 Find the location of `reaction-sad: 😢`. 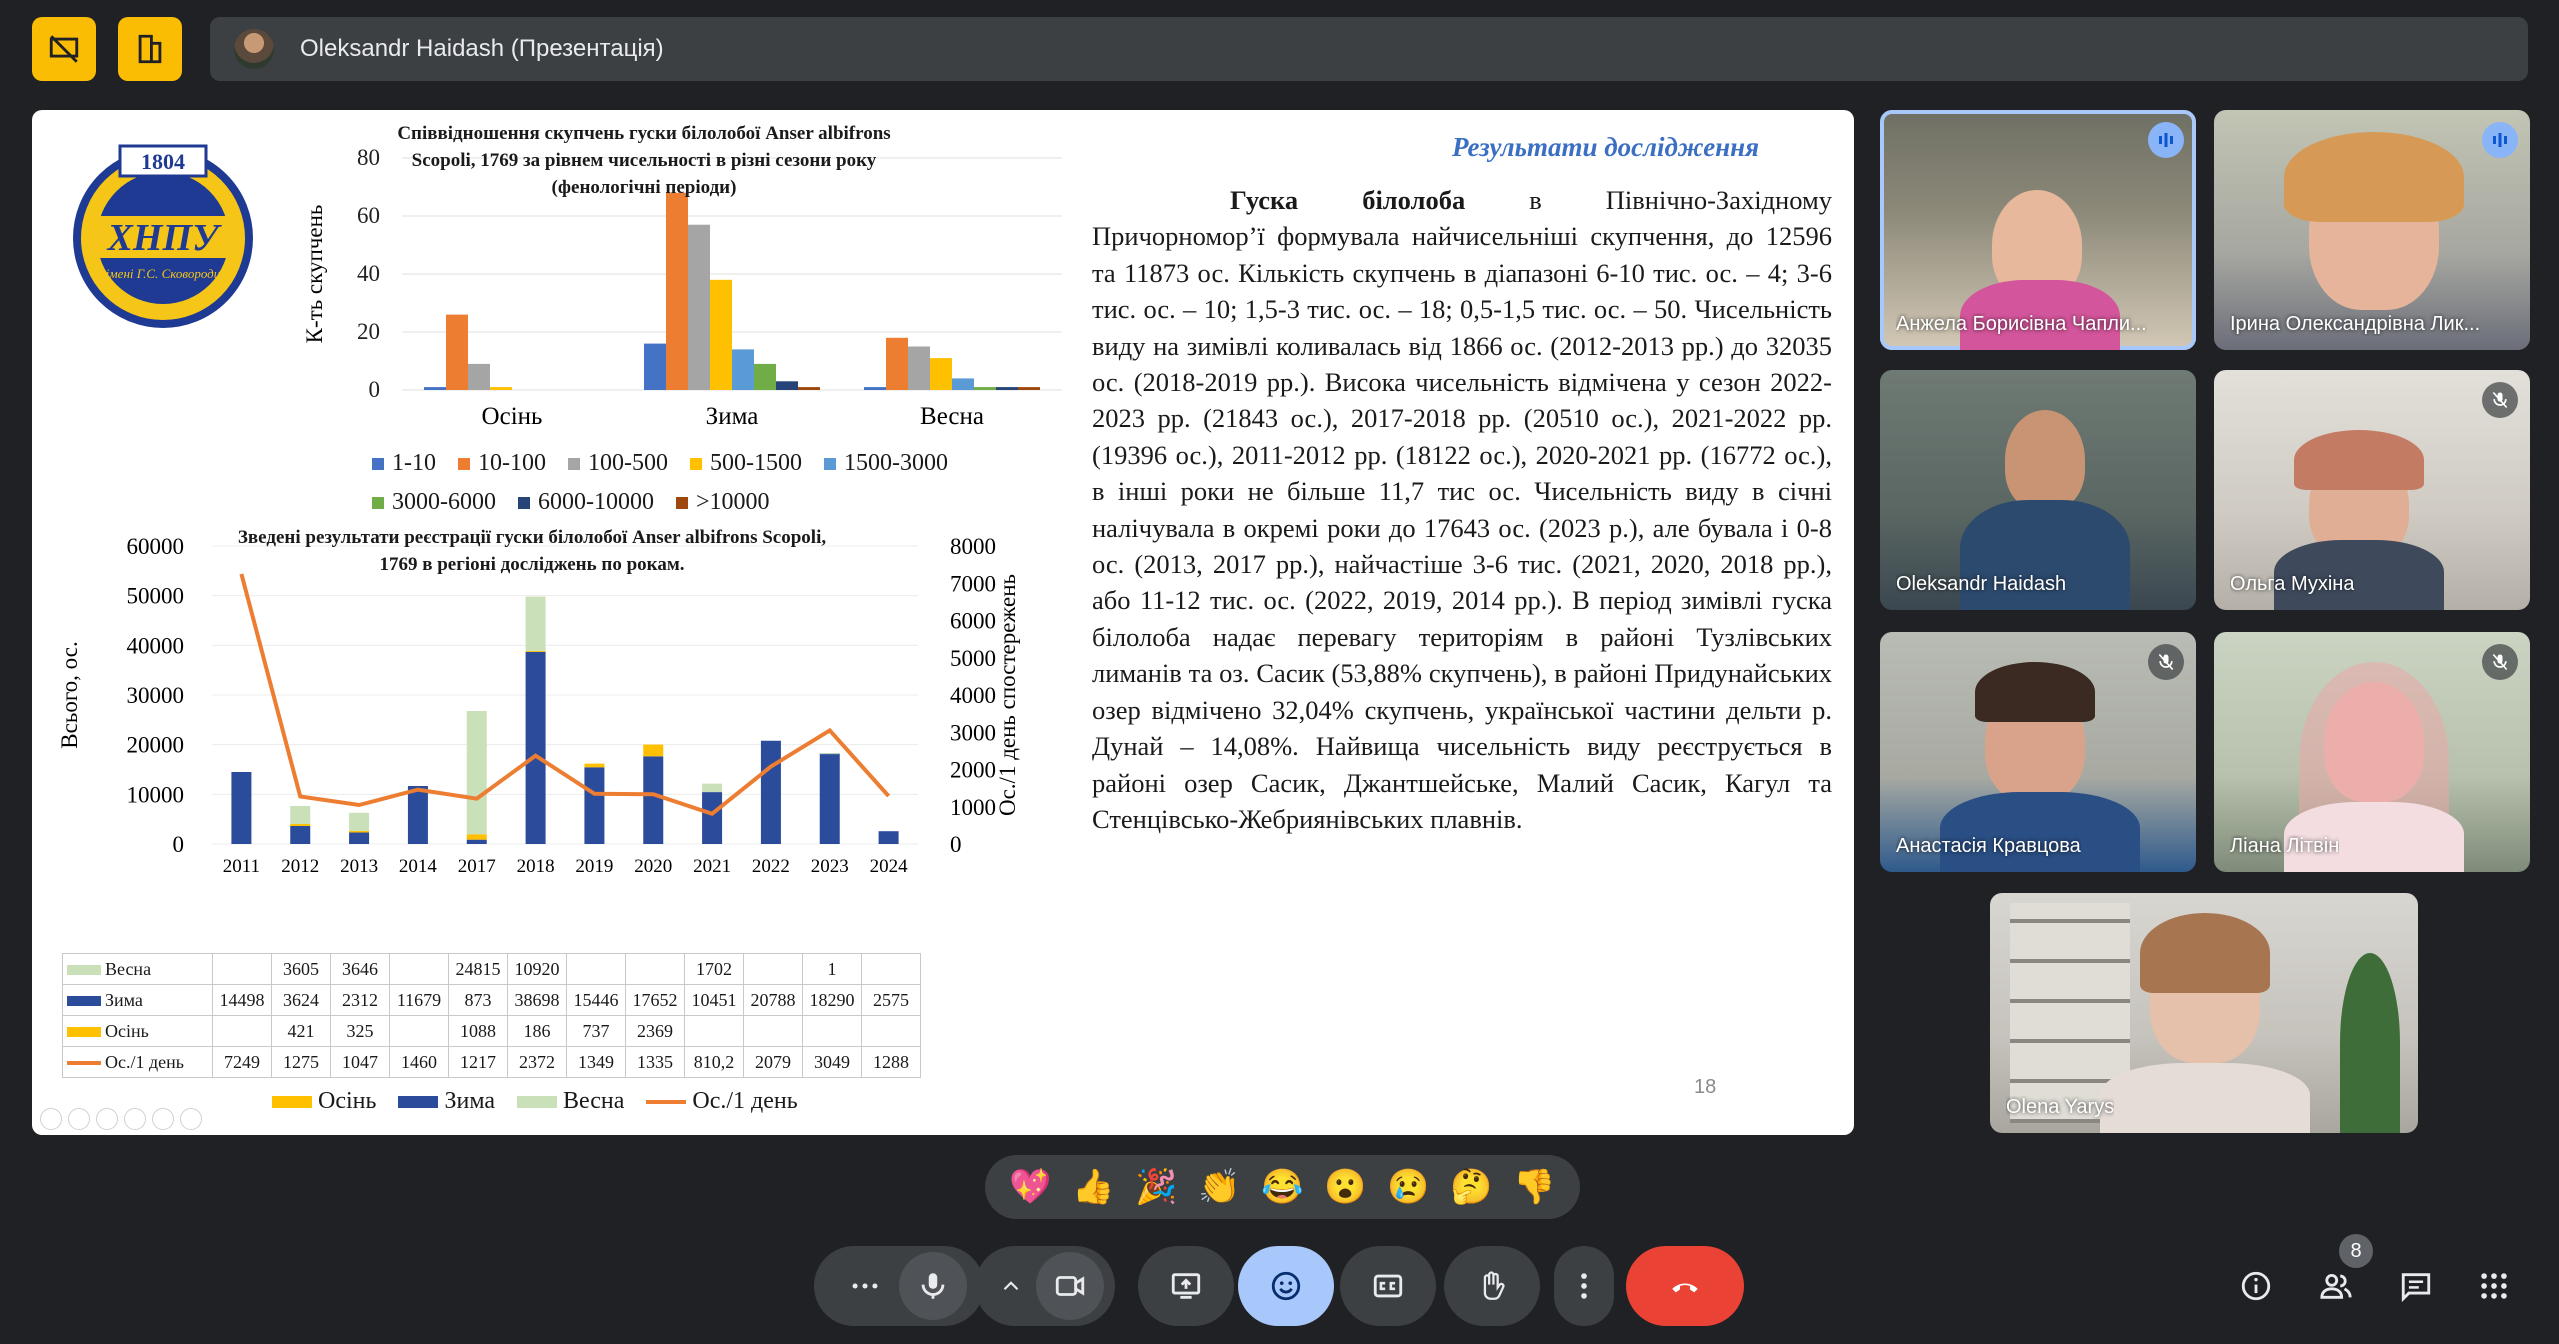

reaction-sad: 😢 is located at coordinates (1409, 1187).